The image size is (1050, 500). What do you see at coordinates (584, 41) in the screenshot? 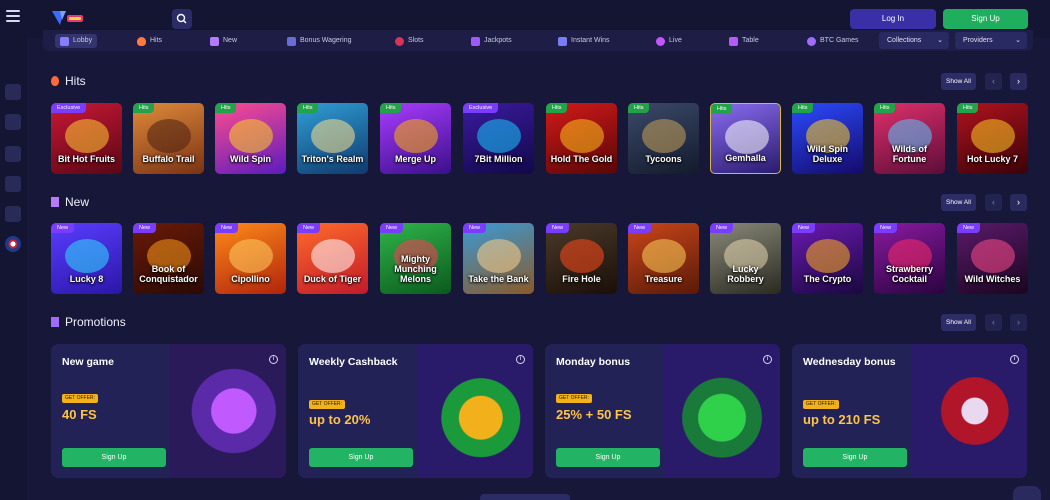
I see `category-instant-wins: Instant Wins` at bounding box center [584, 41].